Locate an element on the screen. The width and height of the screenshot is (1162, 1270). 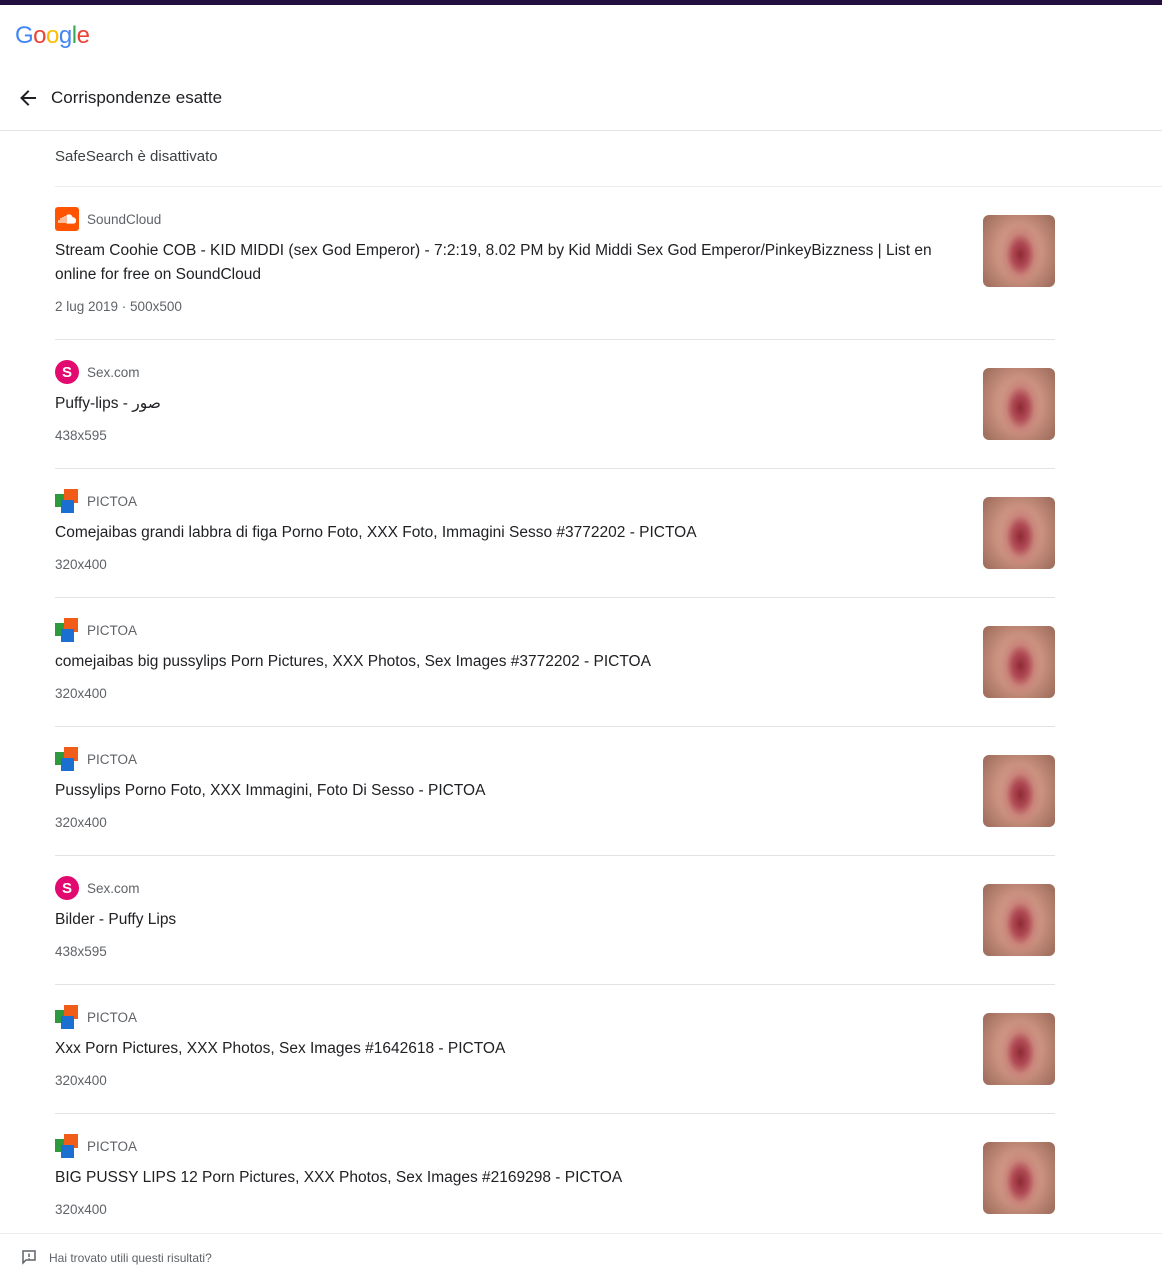
result-source: SoundCloud is located at coordinates (108, 219).